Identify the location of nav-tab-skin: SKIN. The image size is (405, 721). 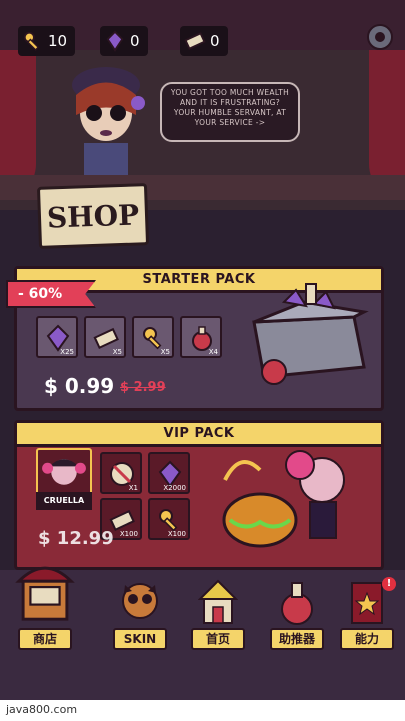
(140, 612).